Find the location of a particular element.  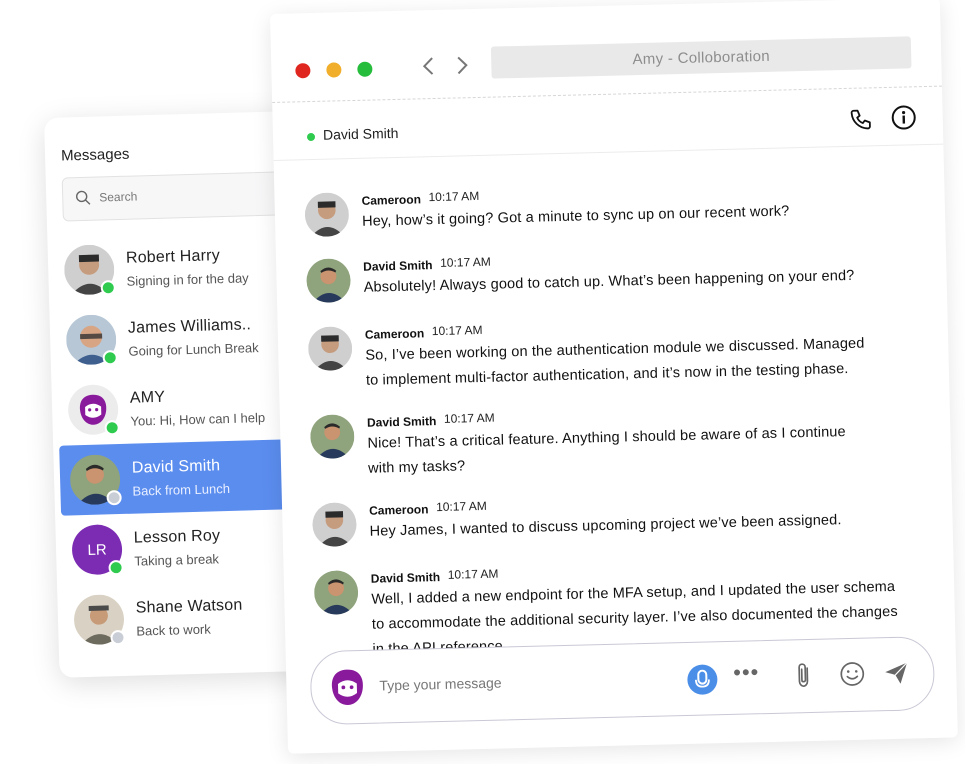

chevron-right-icon is located at coordinates (462, 68).